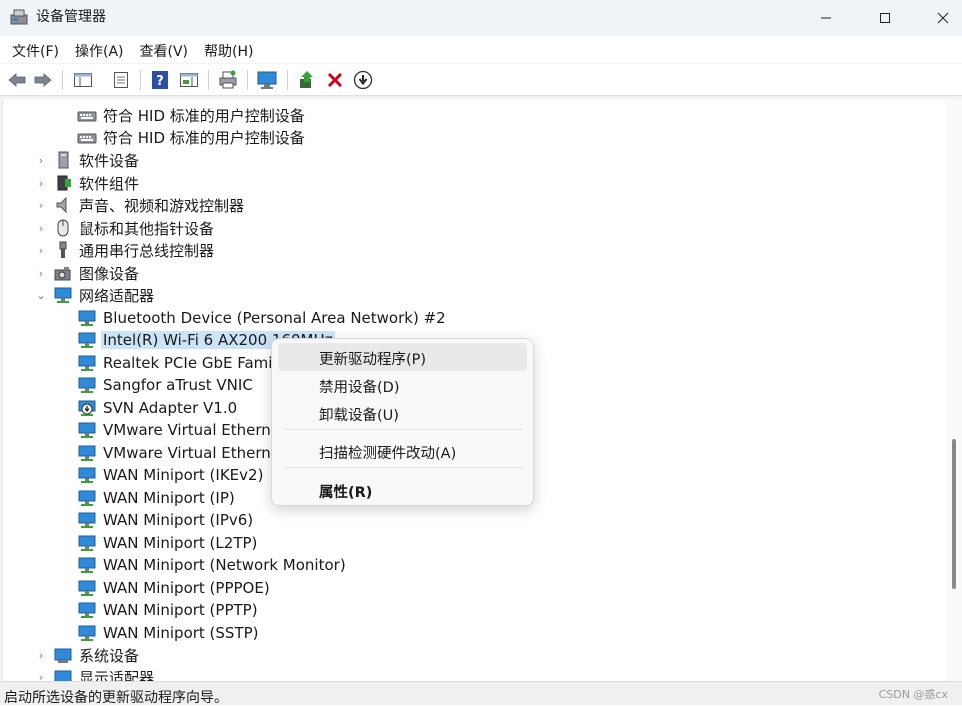  Describe the element at coordinates (109, 655) in the screenshot. I see `tree-item-label: 系统设备` at that location.